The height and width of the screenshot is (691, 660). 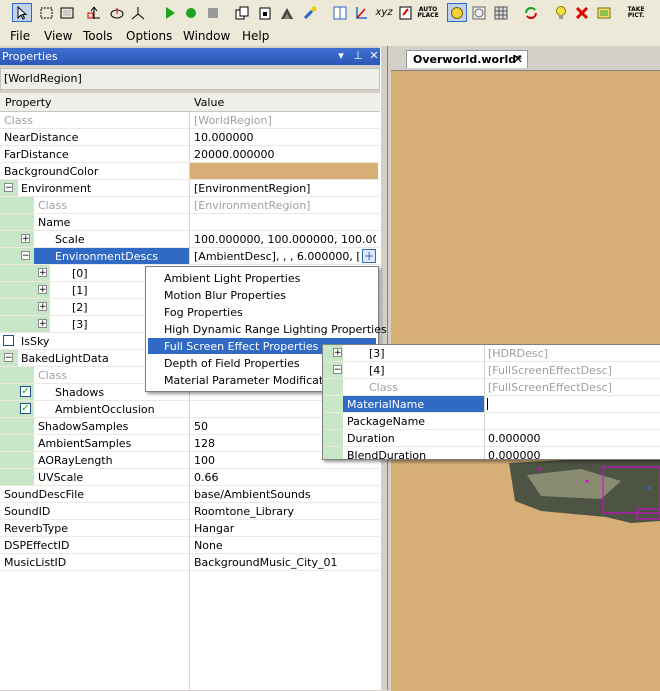 What do you see at coordinates (36, 154) in the screenshot?
I see `prop-name: FarDistance` at bounding box center [36, 154].